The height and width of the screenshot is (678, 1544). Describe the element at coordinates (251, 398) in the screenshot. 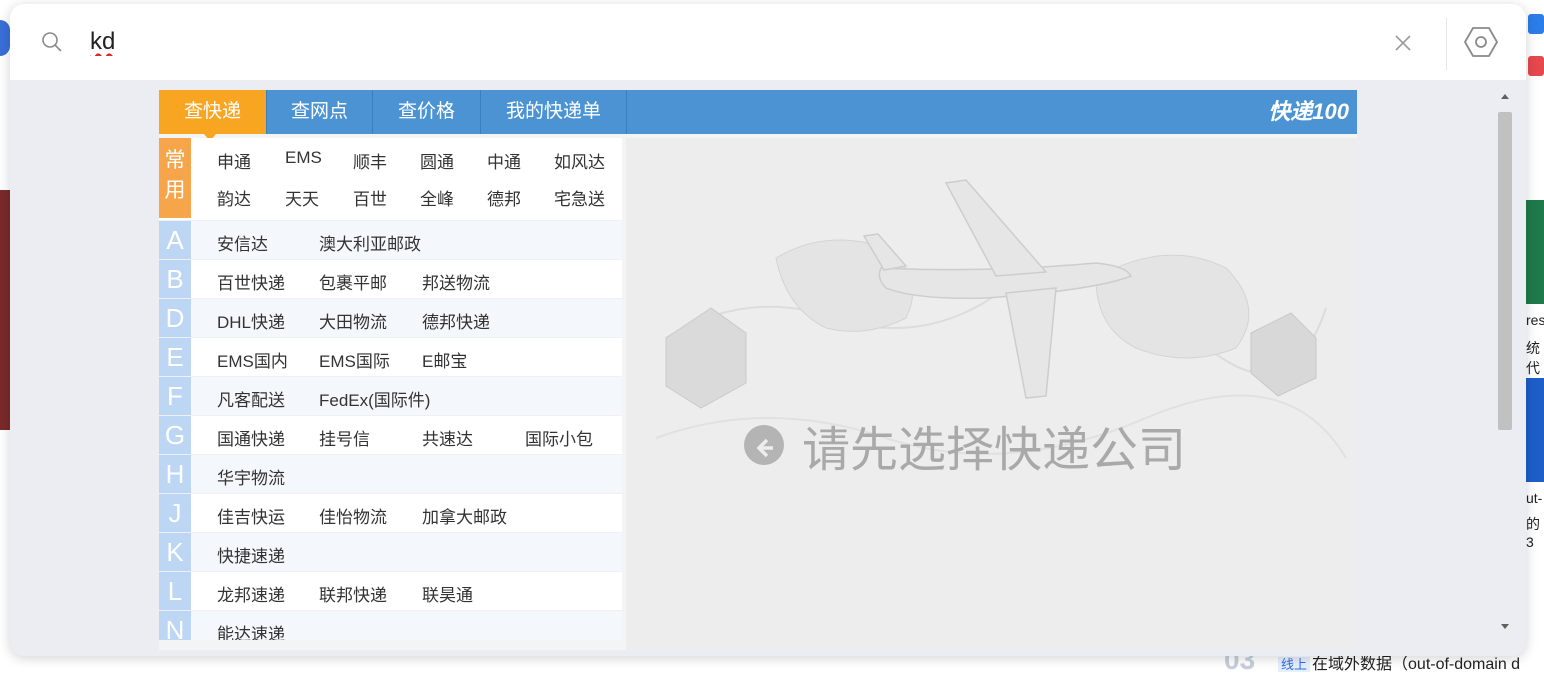

I see `courier-item: 凡客配送` at that location.